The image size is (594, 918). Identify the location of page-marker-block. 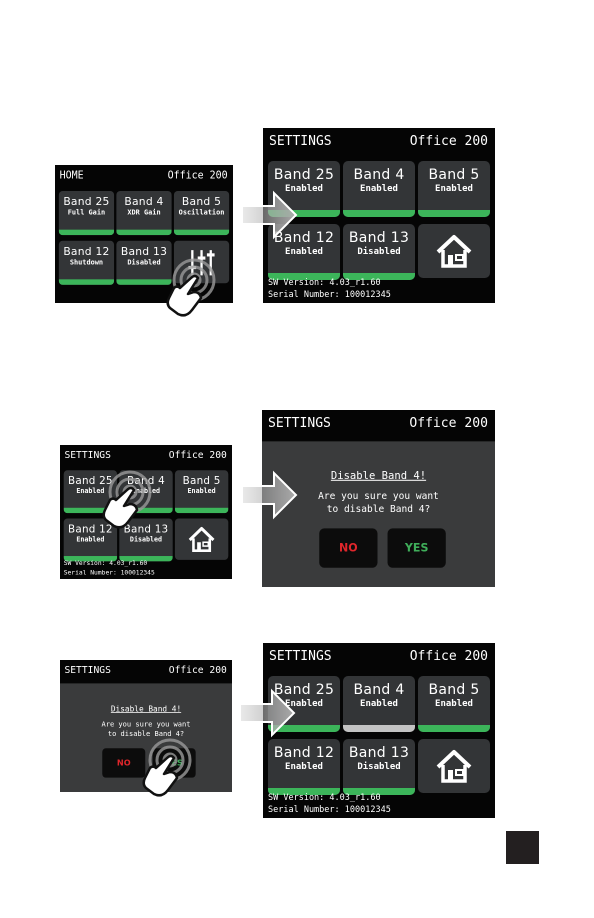
(522, 847).